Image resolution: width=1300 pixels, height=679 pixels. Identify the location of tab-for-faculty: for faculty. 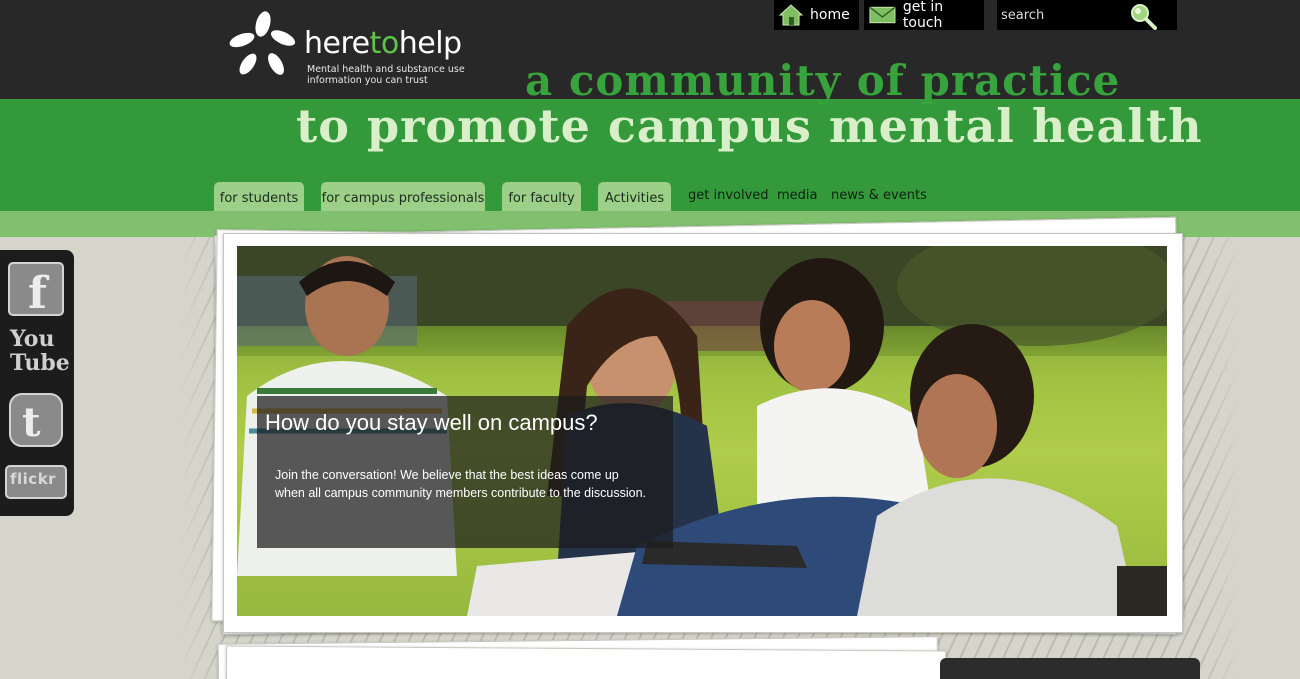
(541, 196).